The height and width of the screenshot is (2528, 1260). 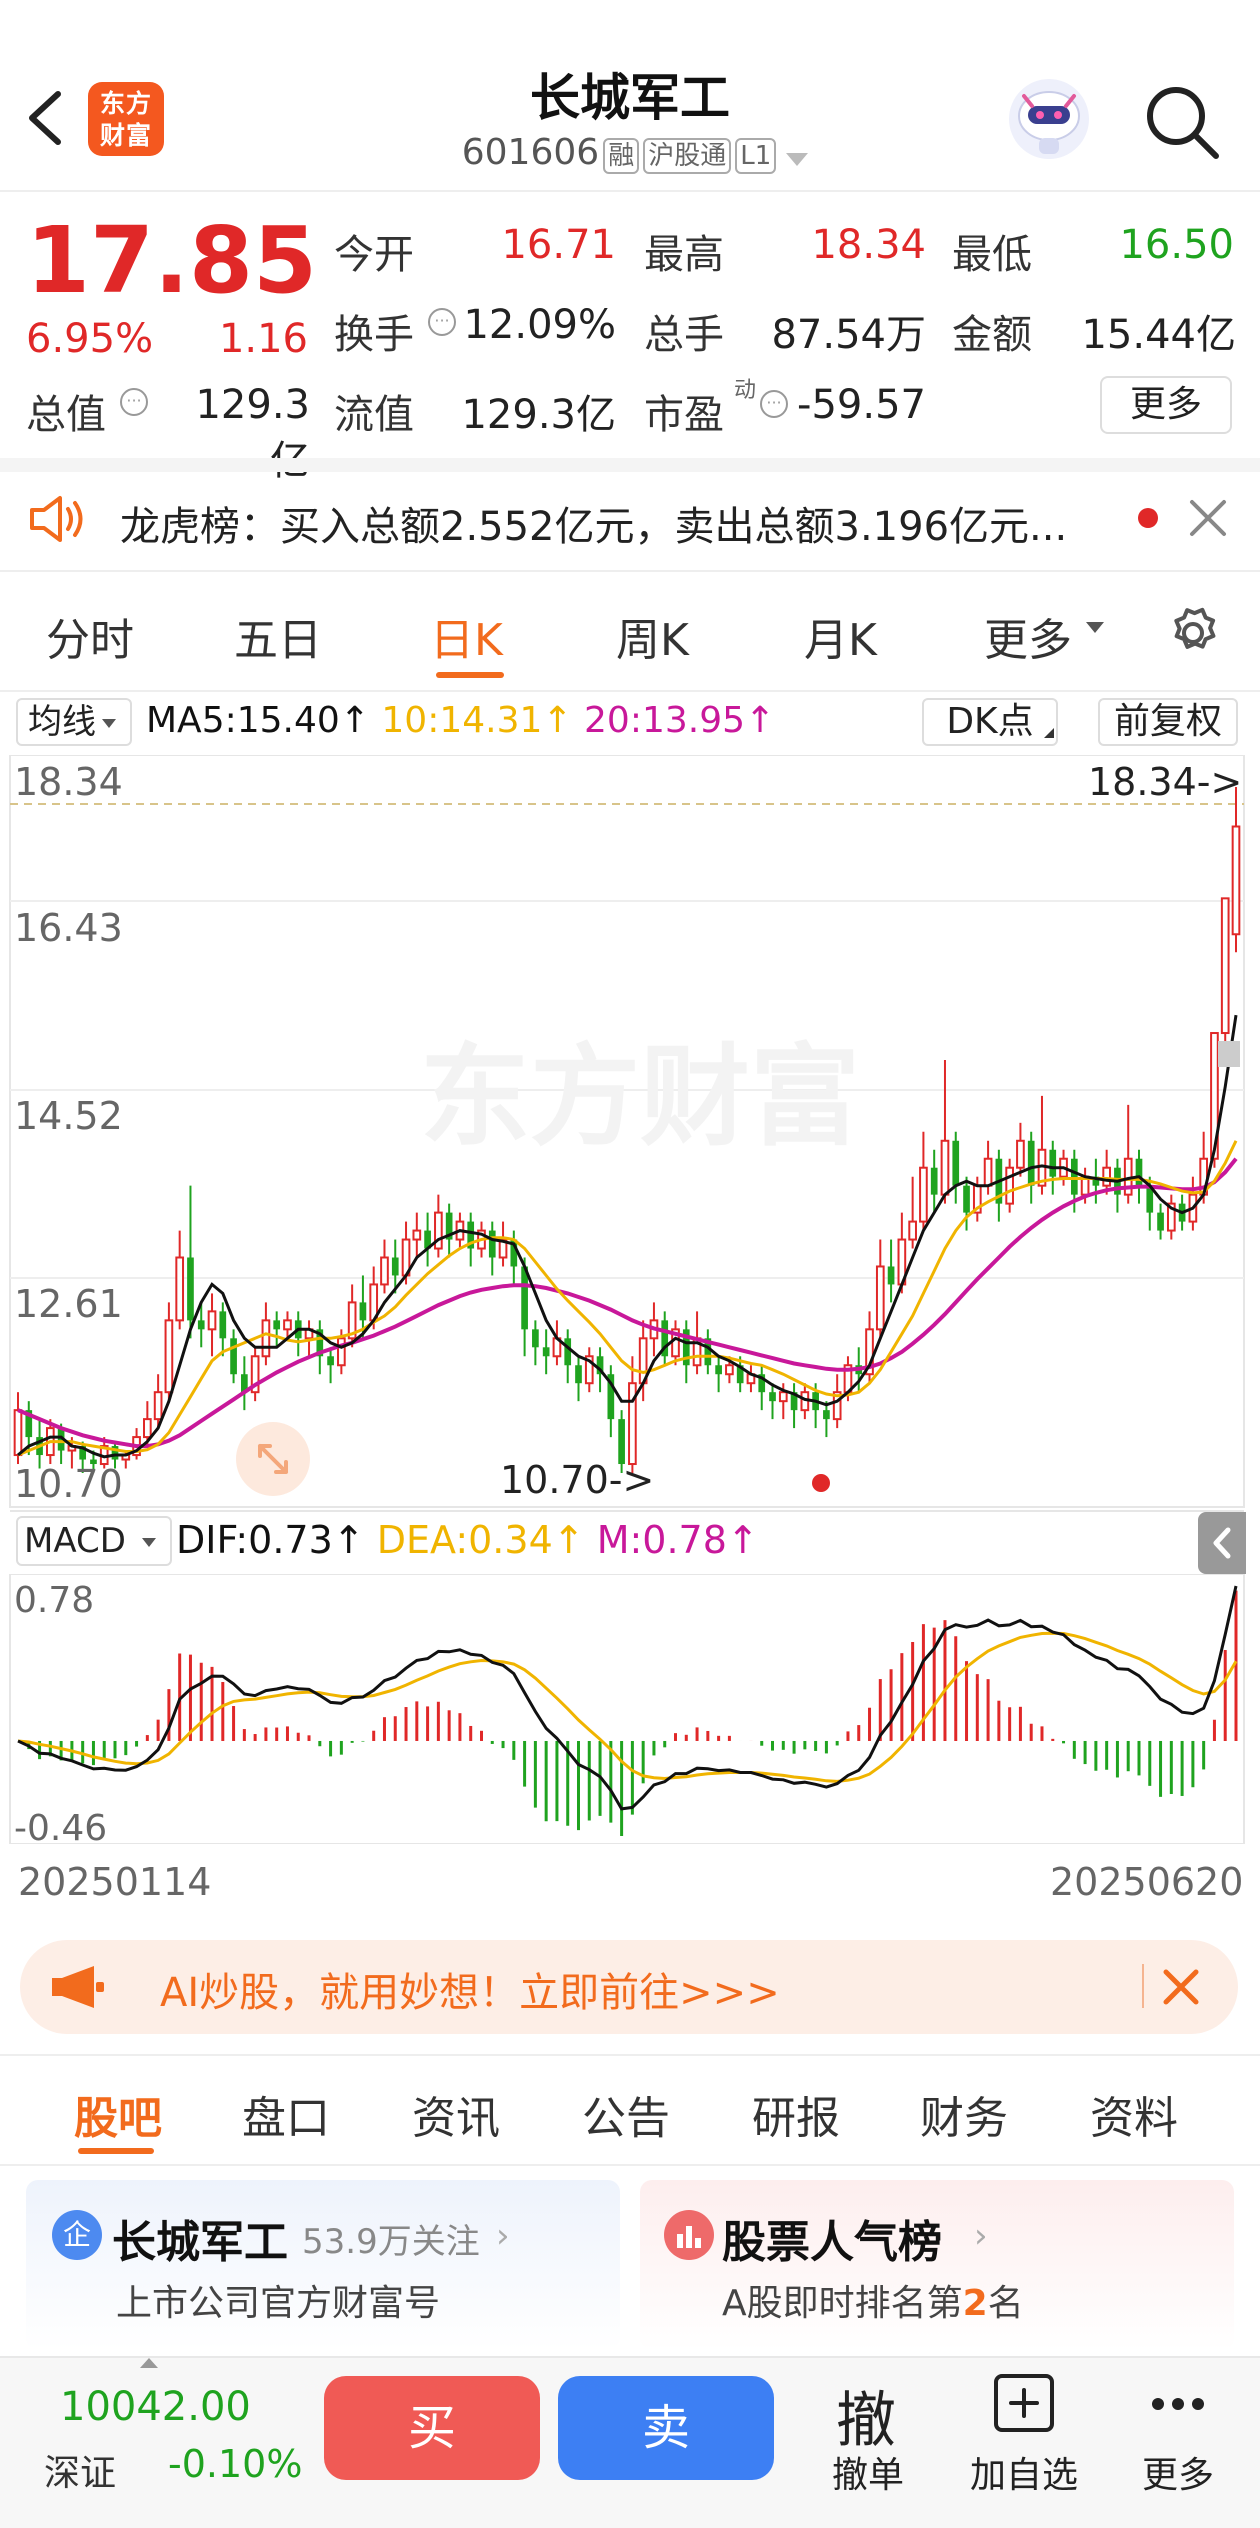 What do you see at coordinates (868, 245) in the screenshot?
I see `field-value-high: 18.34` at bounding box center [868, 245].